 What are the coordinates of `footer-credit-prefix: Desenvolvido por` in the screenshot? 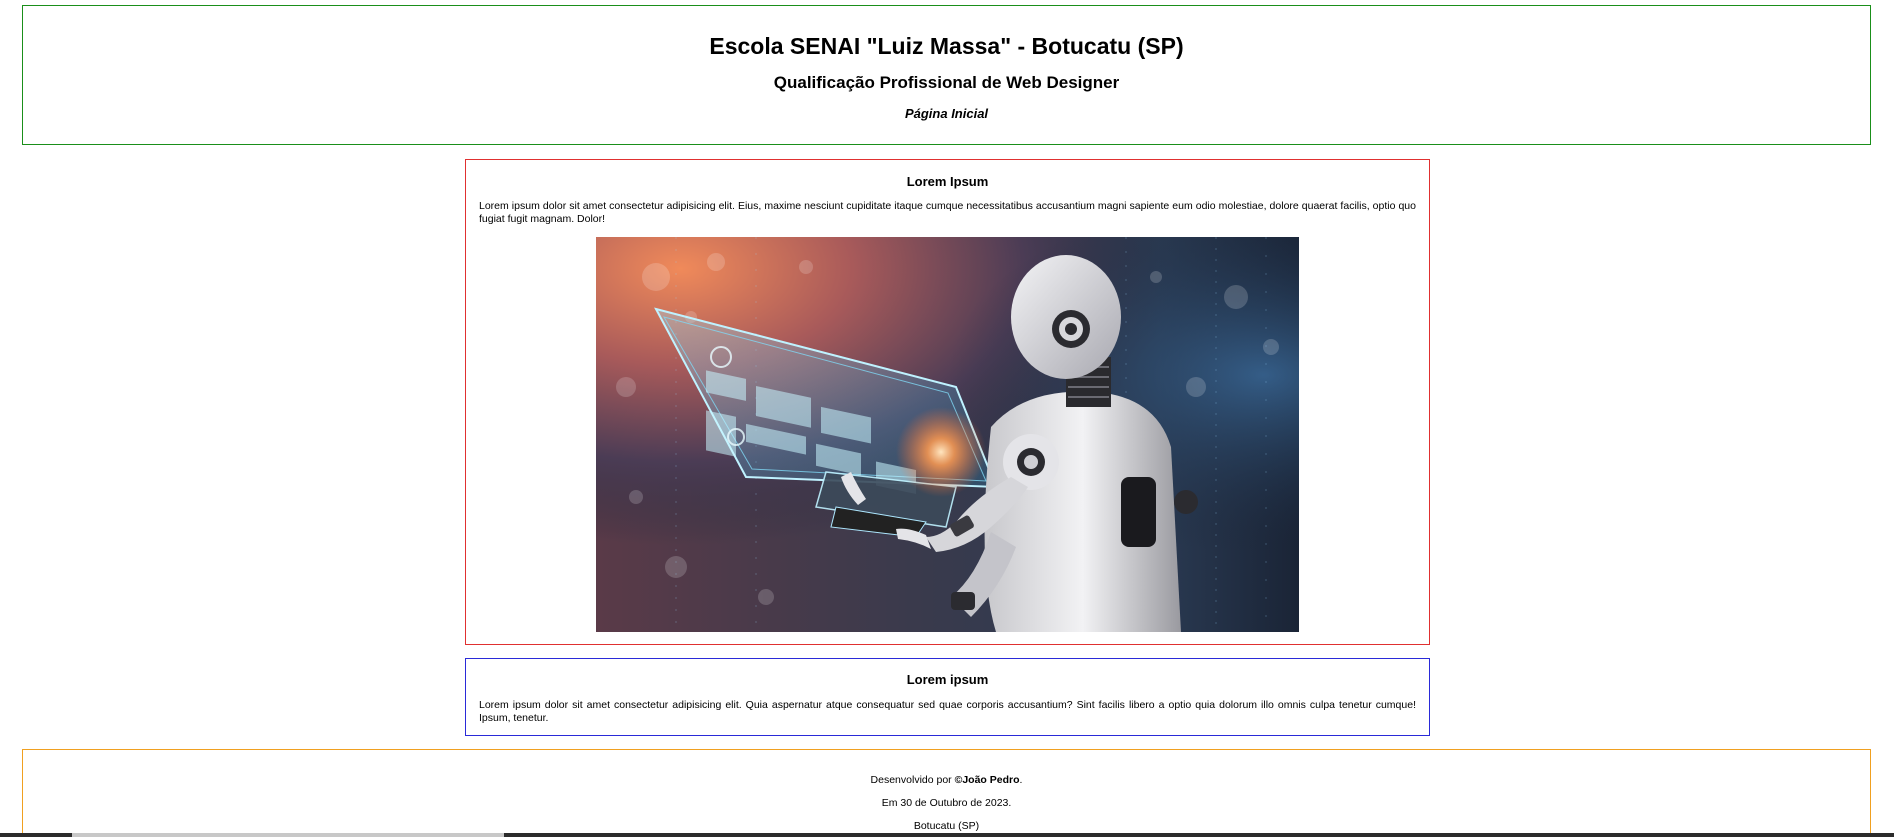 It's located at (912, 780).